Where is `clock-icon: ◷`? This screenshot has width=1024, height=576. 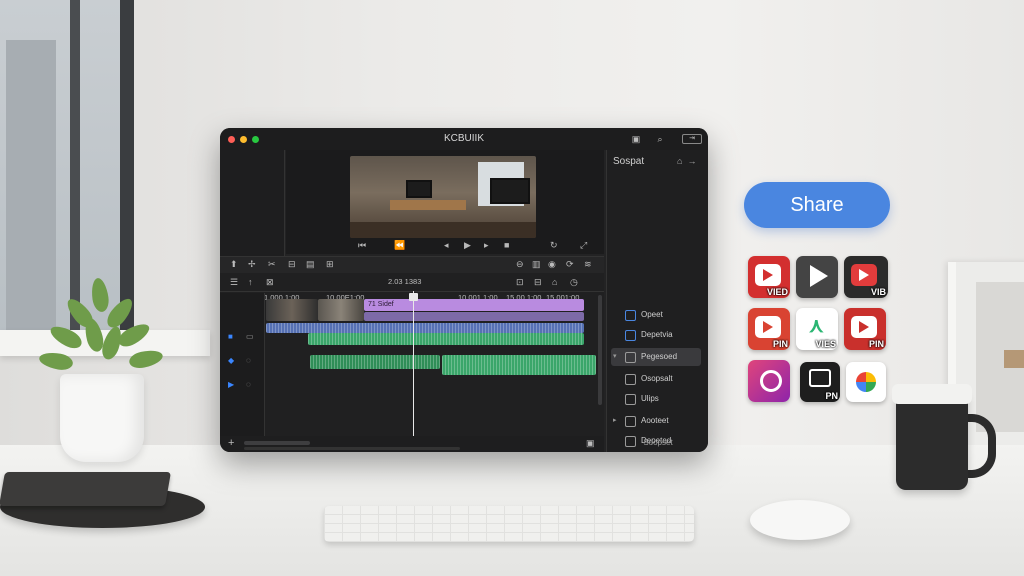
clock-icon: ◷ is located at coordinates (574, 282).